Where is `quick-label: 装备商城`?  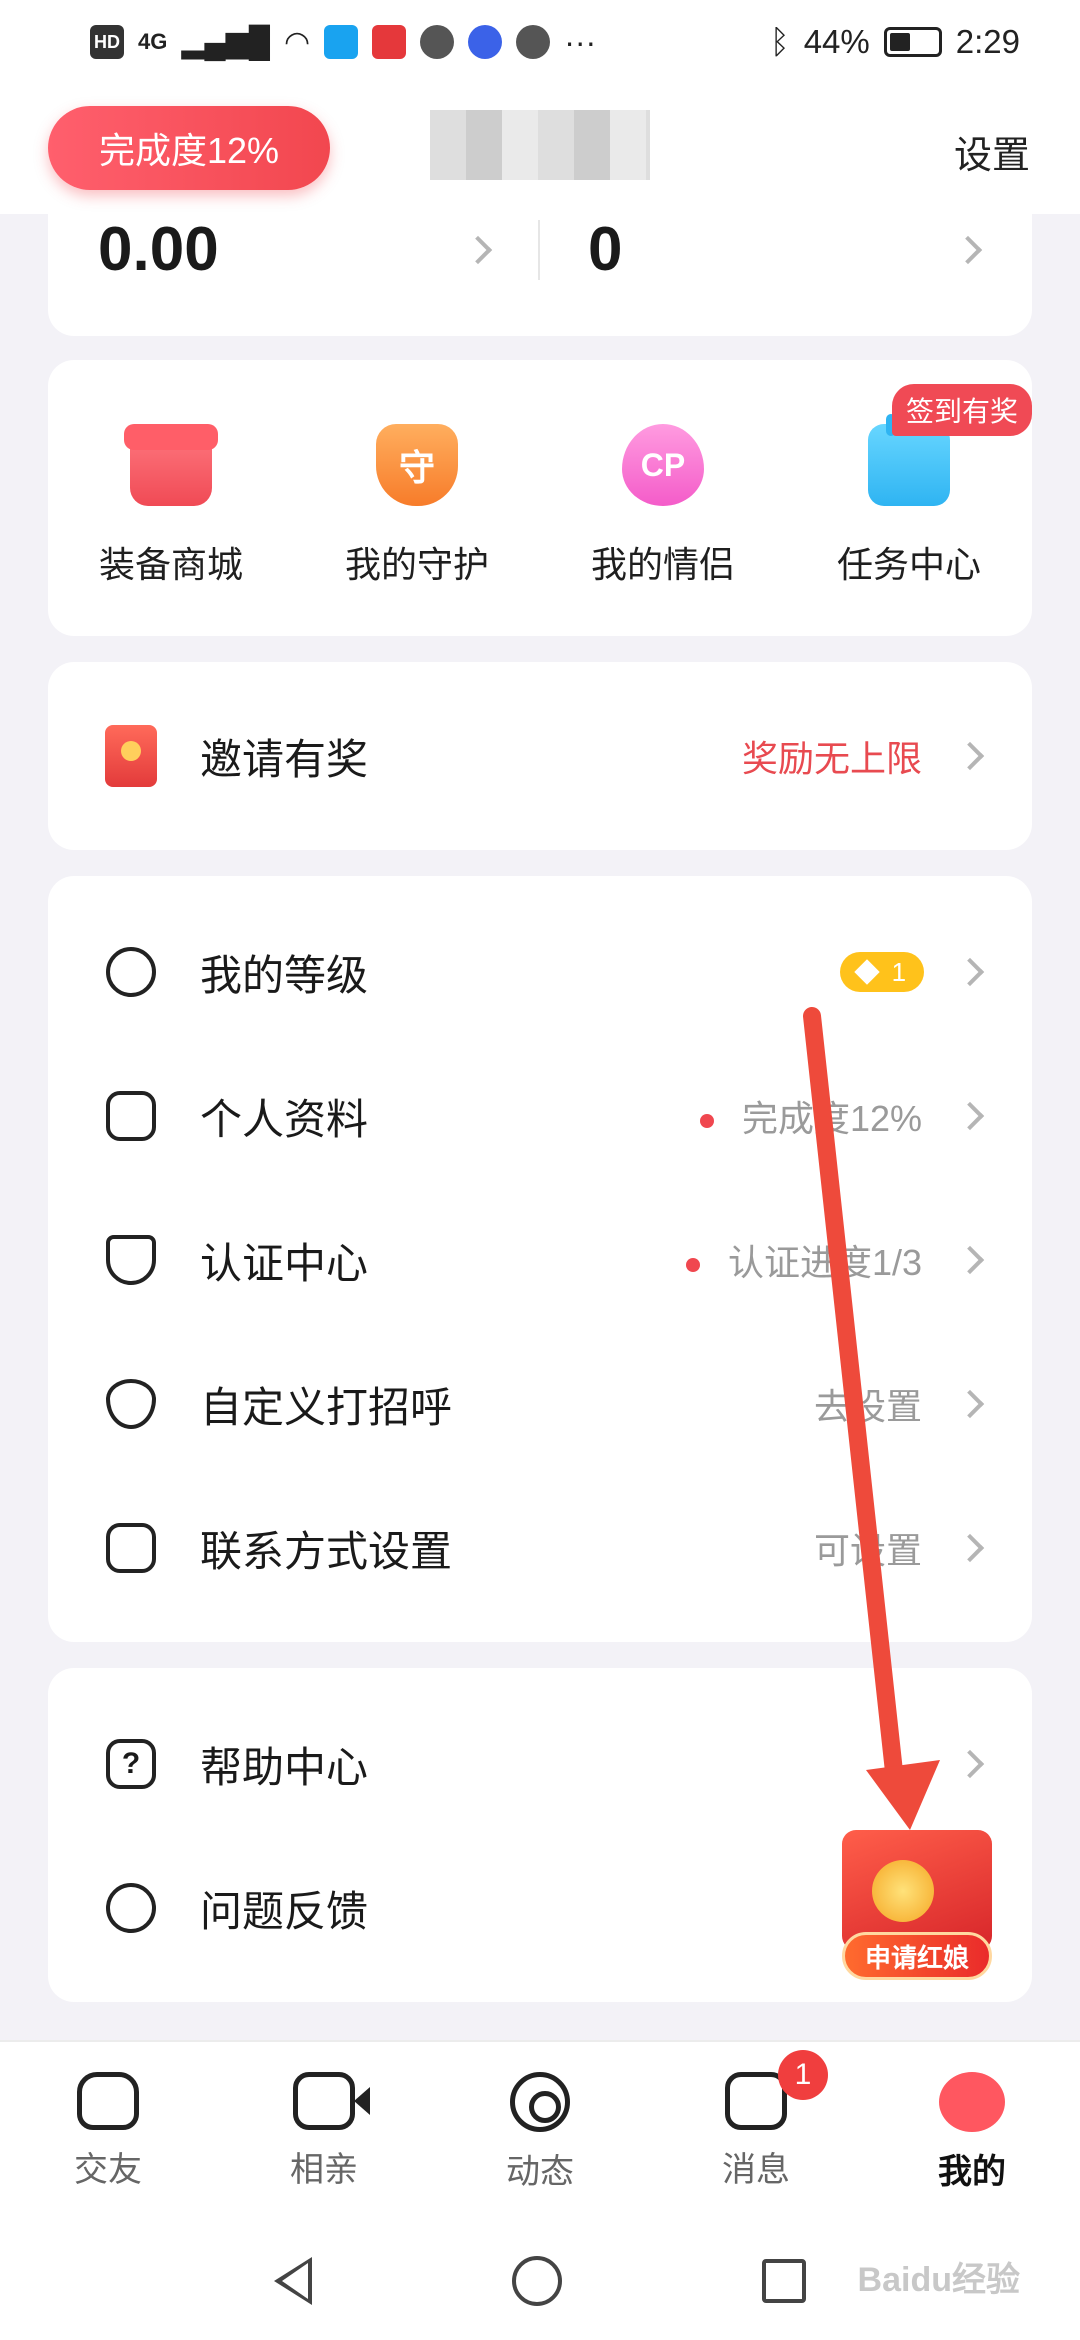 quick-label: 装备商城 is located at coordinates (170, 564).